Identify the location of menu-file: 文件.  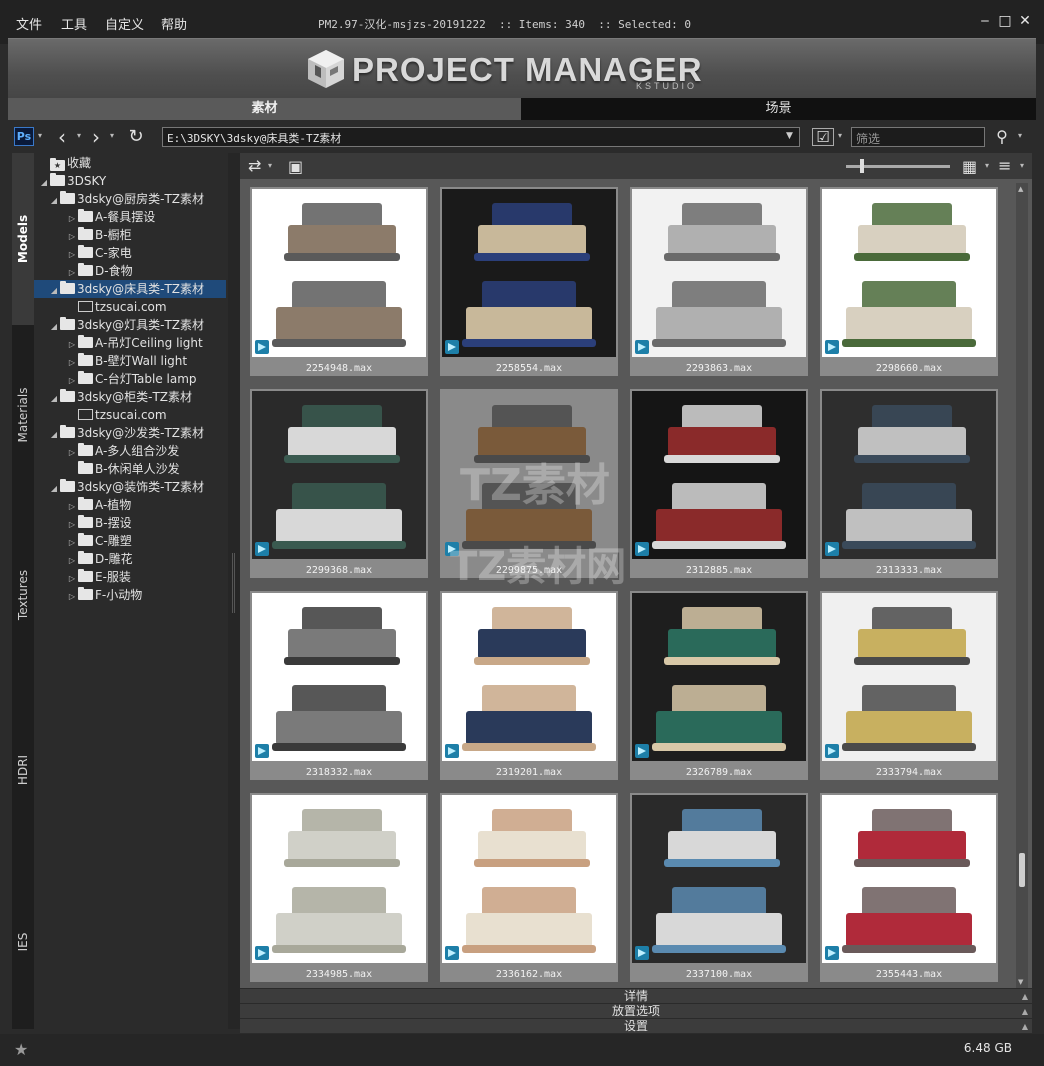
(29, 23).